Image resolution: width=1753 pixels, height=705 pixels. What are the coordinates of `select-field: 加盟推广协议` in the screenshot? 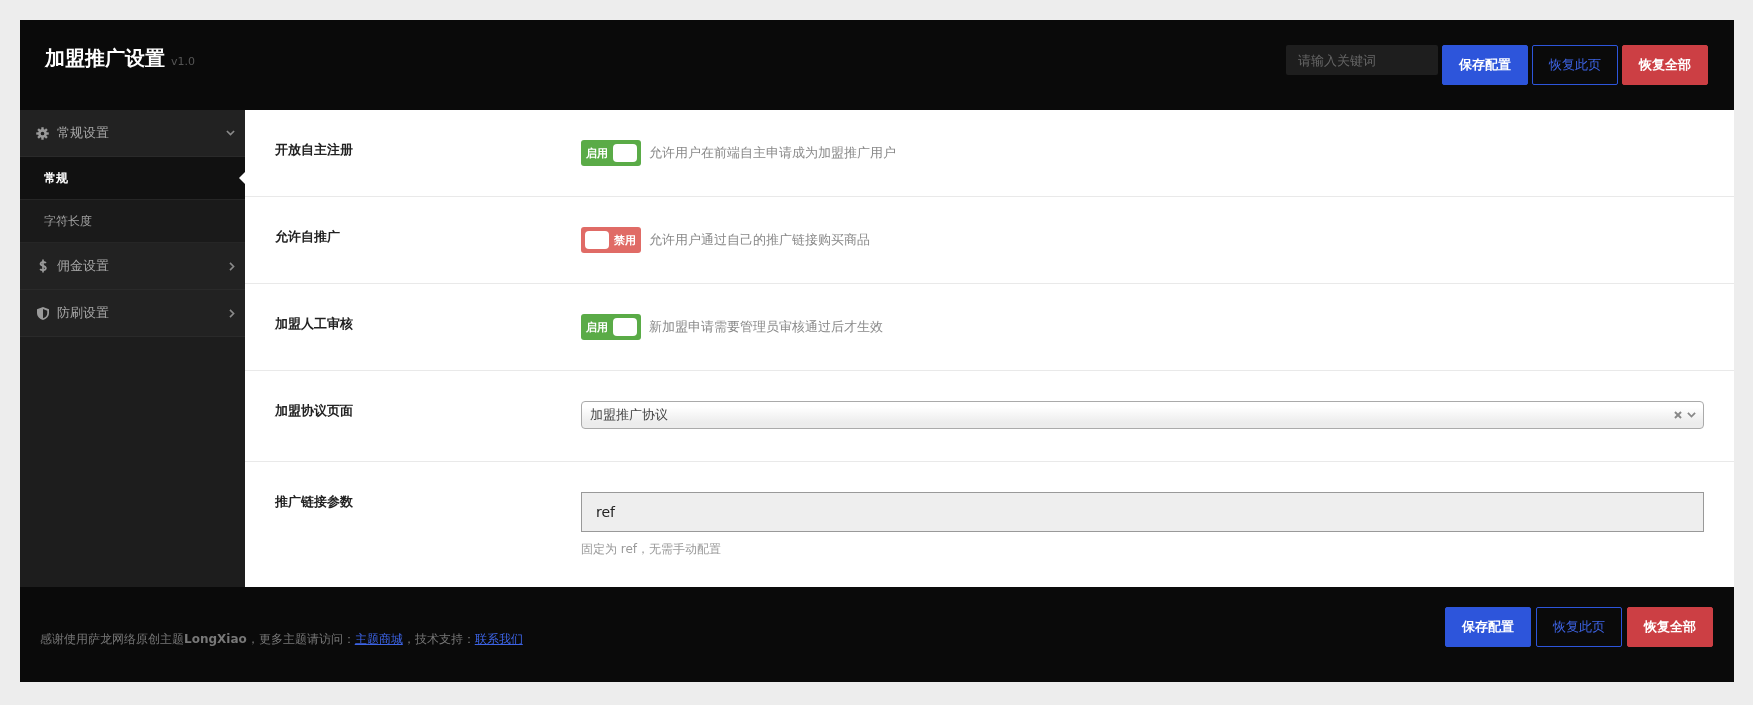 It's located at (1142, 415).